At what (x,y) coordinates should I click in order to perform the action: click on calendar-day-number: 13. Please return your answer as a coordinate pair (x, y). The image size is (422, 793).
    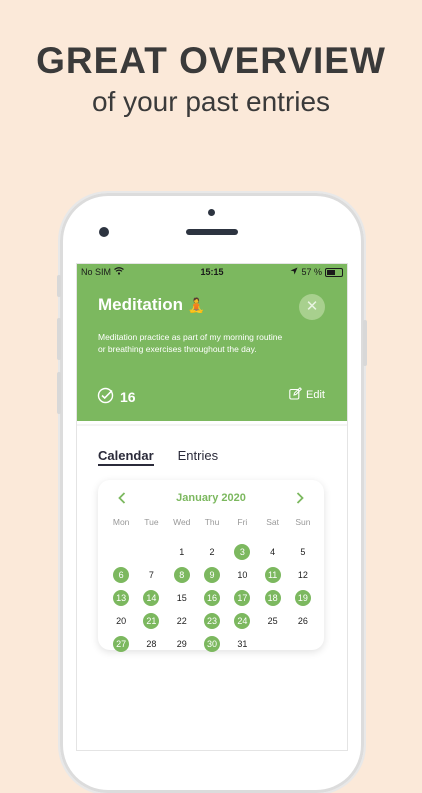
    Looking at the image, I should click on (121, 597).